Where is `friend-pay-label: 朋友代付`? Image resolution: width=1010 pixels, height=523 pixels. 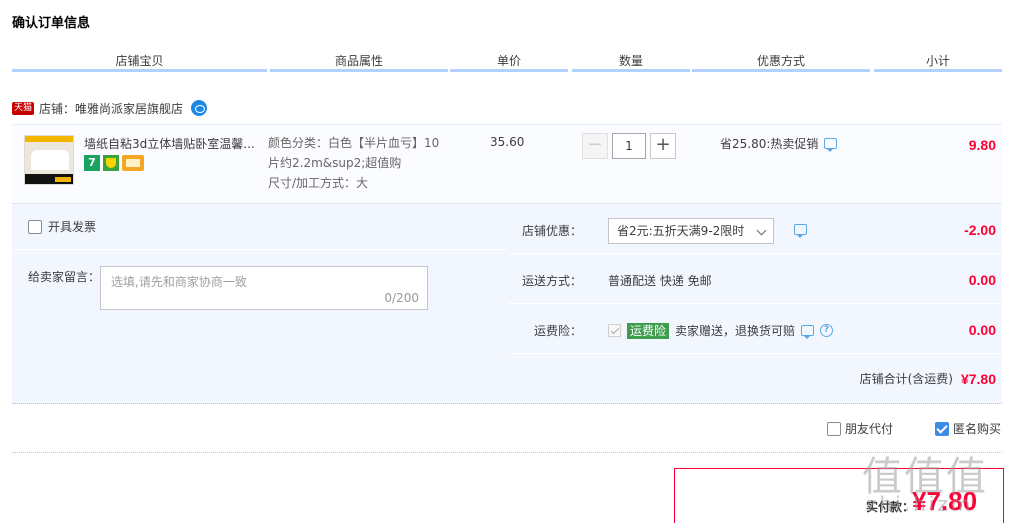 friend-pay-label: 朋友代付 is located at coordinates (869, 429).